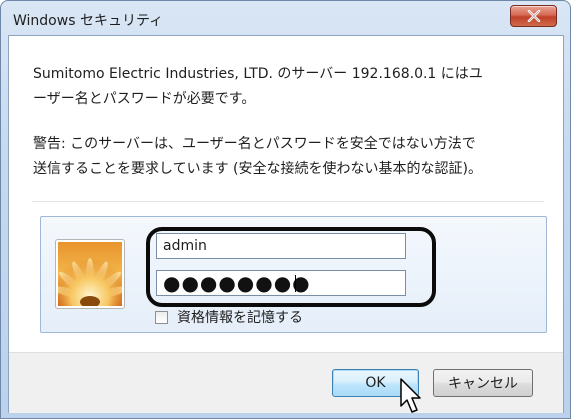 Image resolution: width=571 pixels, height=419 pixels. I want to click on remember-credentials-label: 資格情報を記憶する, so click(240, 317).